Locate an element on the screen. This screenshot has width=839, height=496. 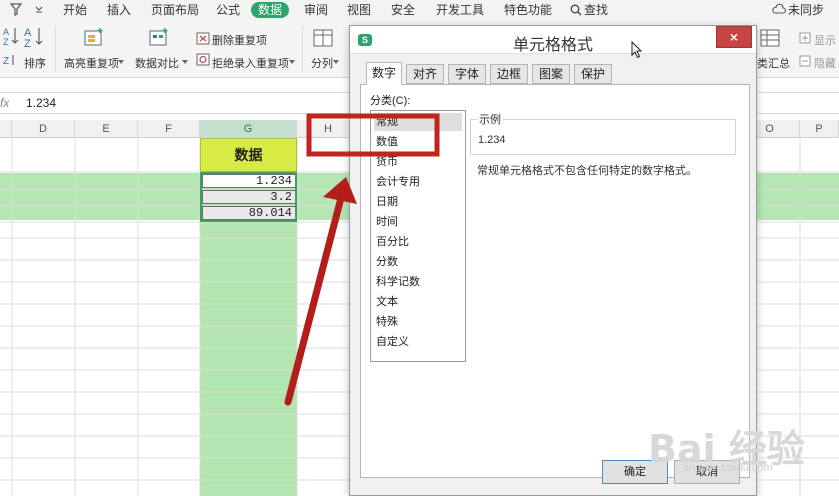
annotation-arrow-shaft is located at coordinates (314, 300).